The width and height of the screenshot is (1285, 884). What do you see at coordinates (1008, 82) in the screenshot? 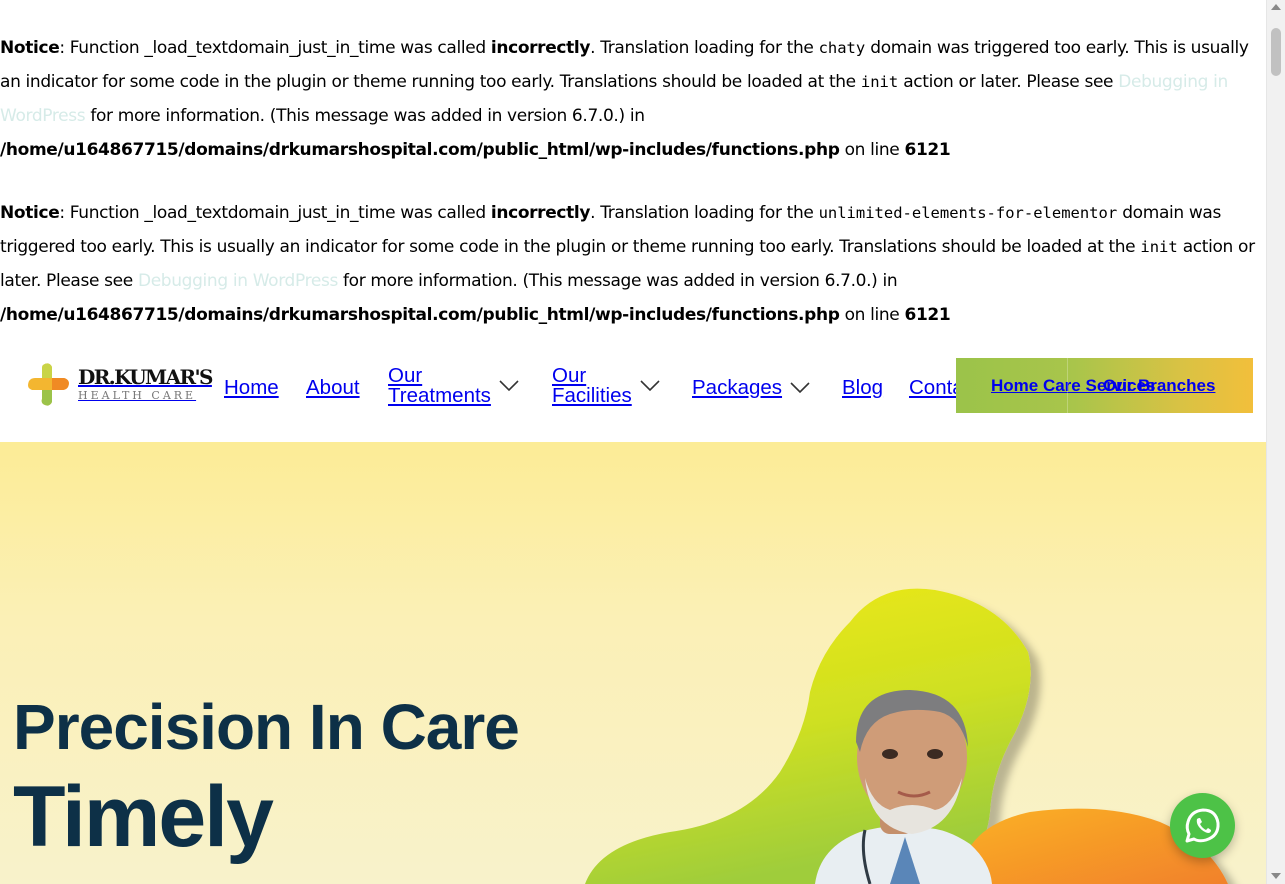
I see `notice-text: action or later. Please see` at bounding box center [1008, 82].